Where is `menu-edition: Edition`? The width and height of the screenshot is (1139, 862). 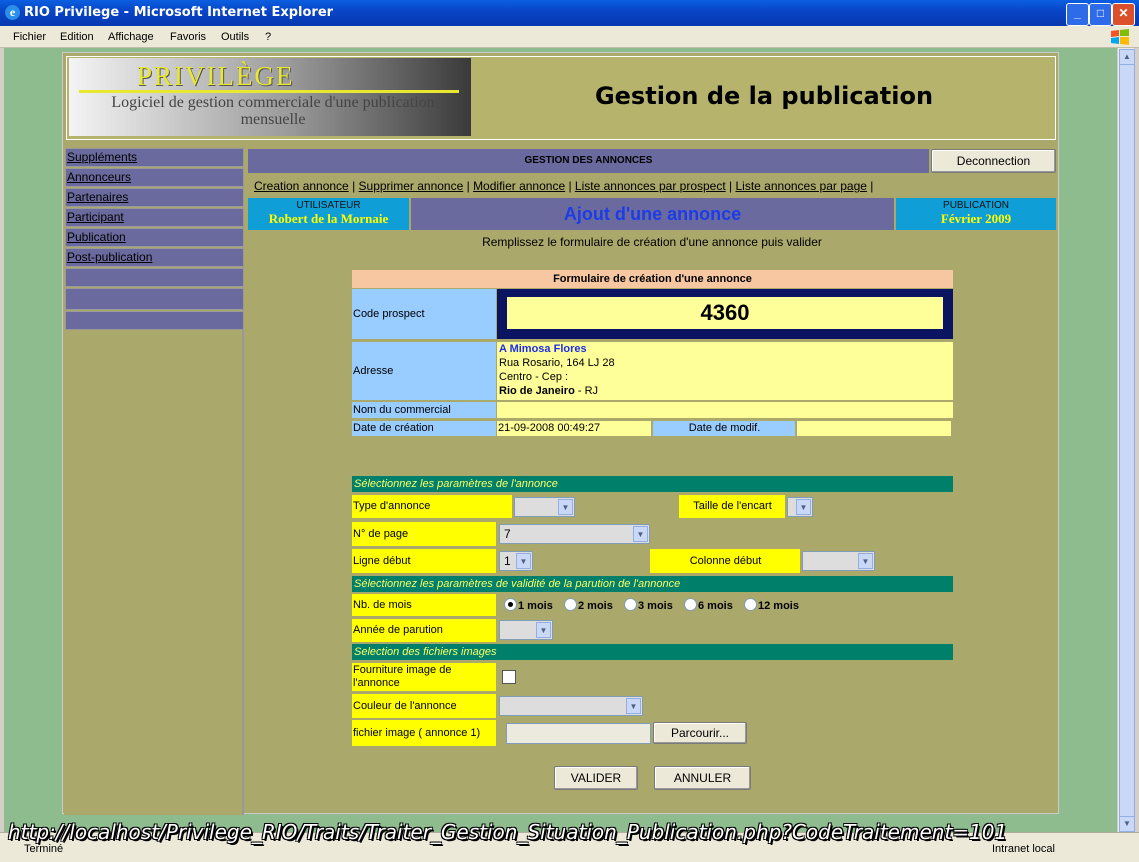 menu-edition: Edition is located at coordinates (77, 37).